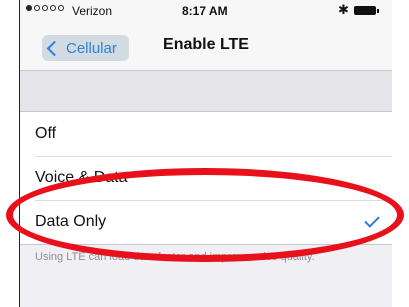 This screenshot has width=409, height=307. What do you see at coordinates (206, 222) in the screenshot?
I see `option-data-only: Data Only` at bounding box center [206, 222].